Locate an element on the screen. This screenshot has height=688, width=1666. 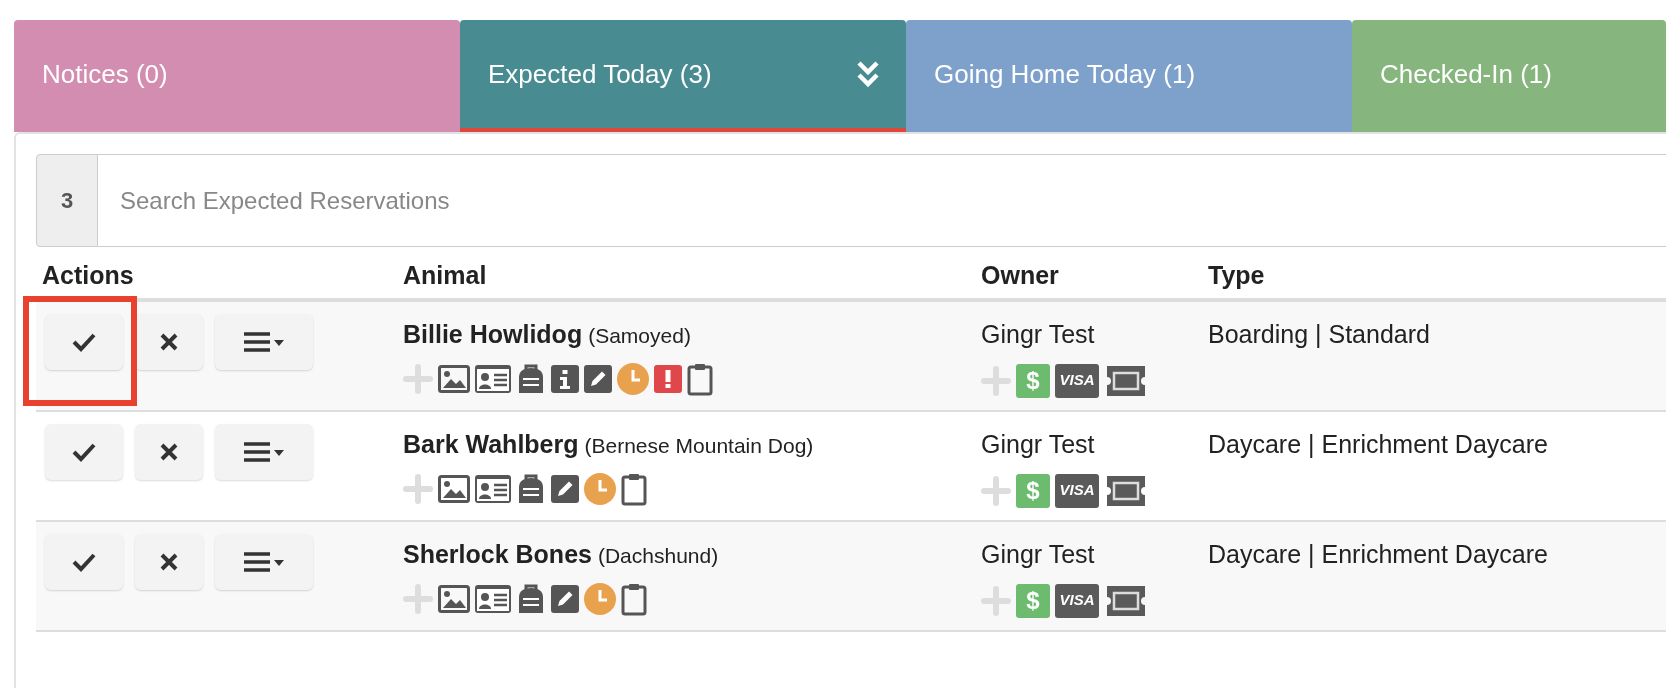
double-chevron-icon is located at coordinates (868, 74).